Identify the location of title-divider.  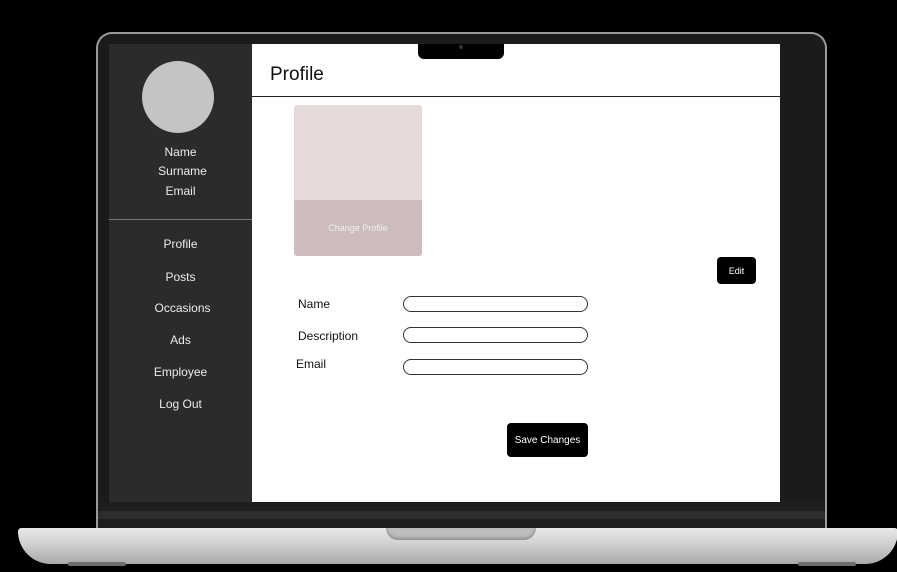
(516, 96).